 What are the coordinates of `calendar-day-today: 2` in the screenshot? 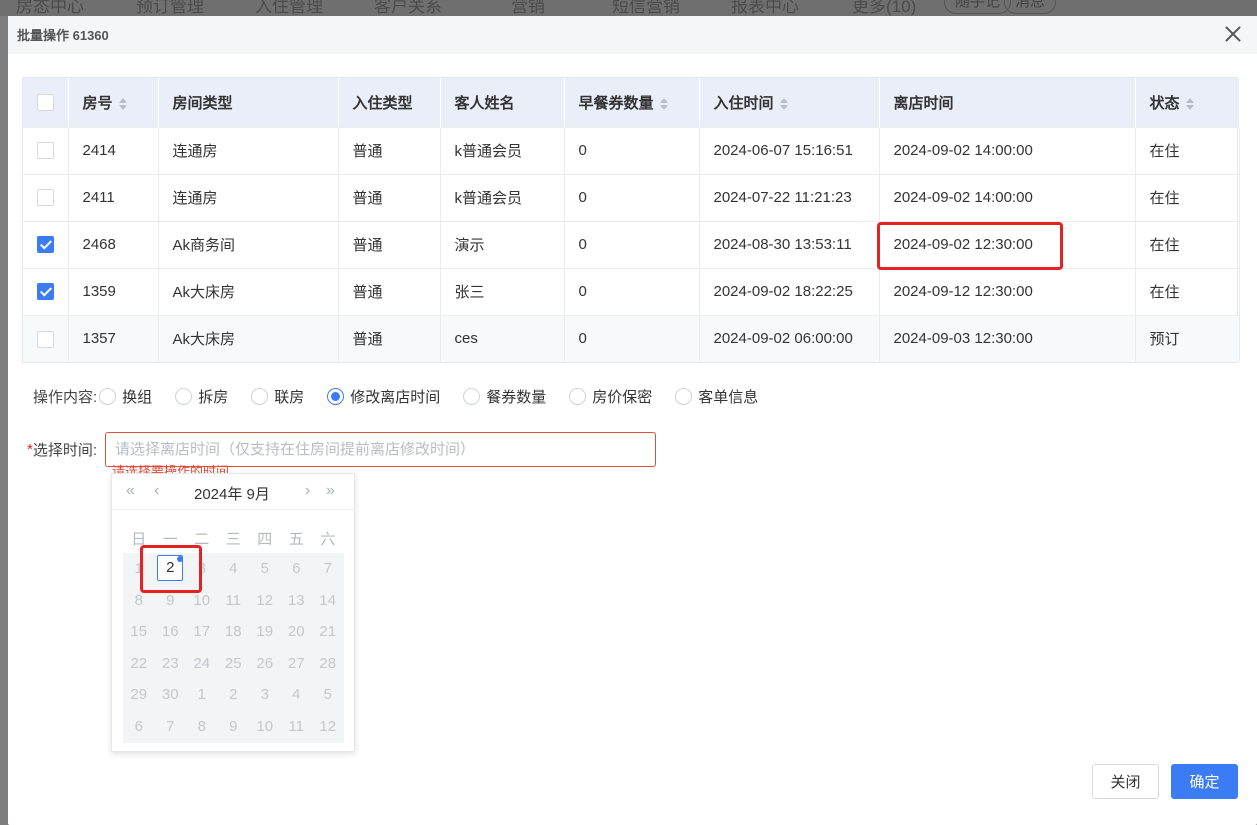 It's located at (171, 569).